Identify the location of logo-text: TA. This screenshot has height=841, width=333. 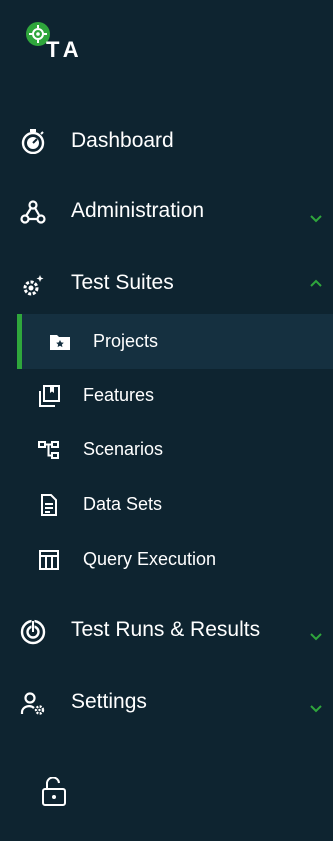
(65, 49).